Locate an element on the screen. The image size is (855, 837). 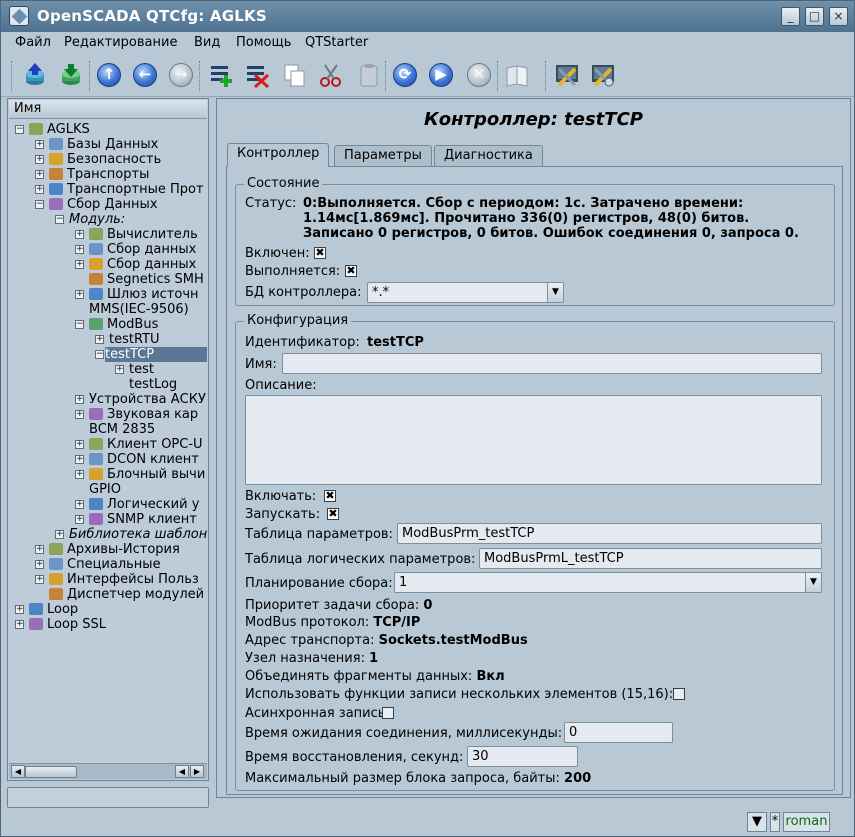
cut-icon is located at coordinates (331, 75).